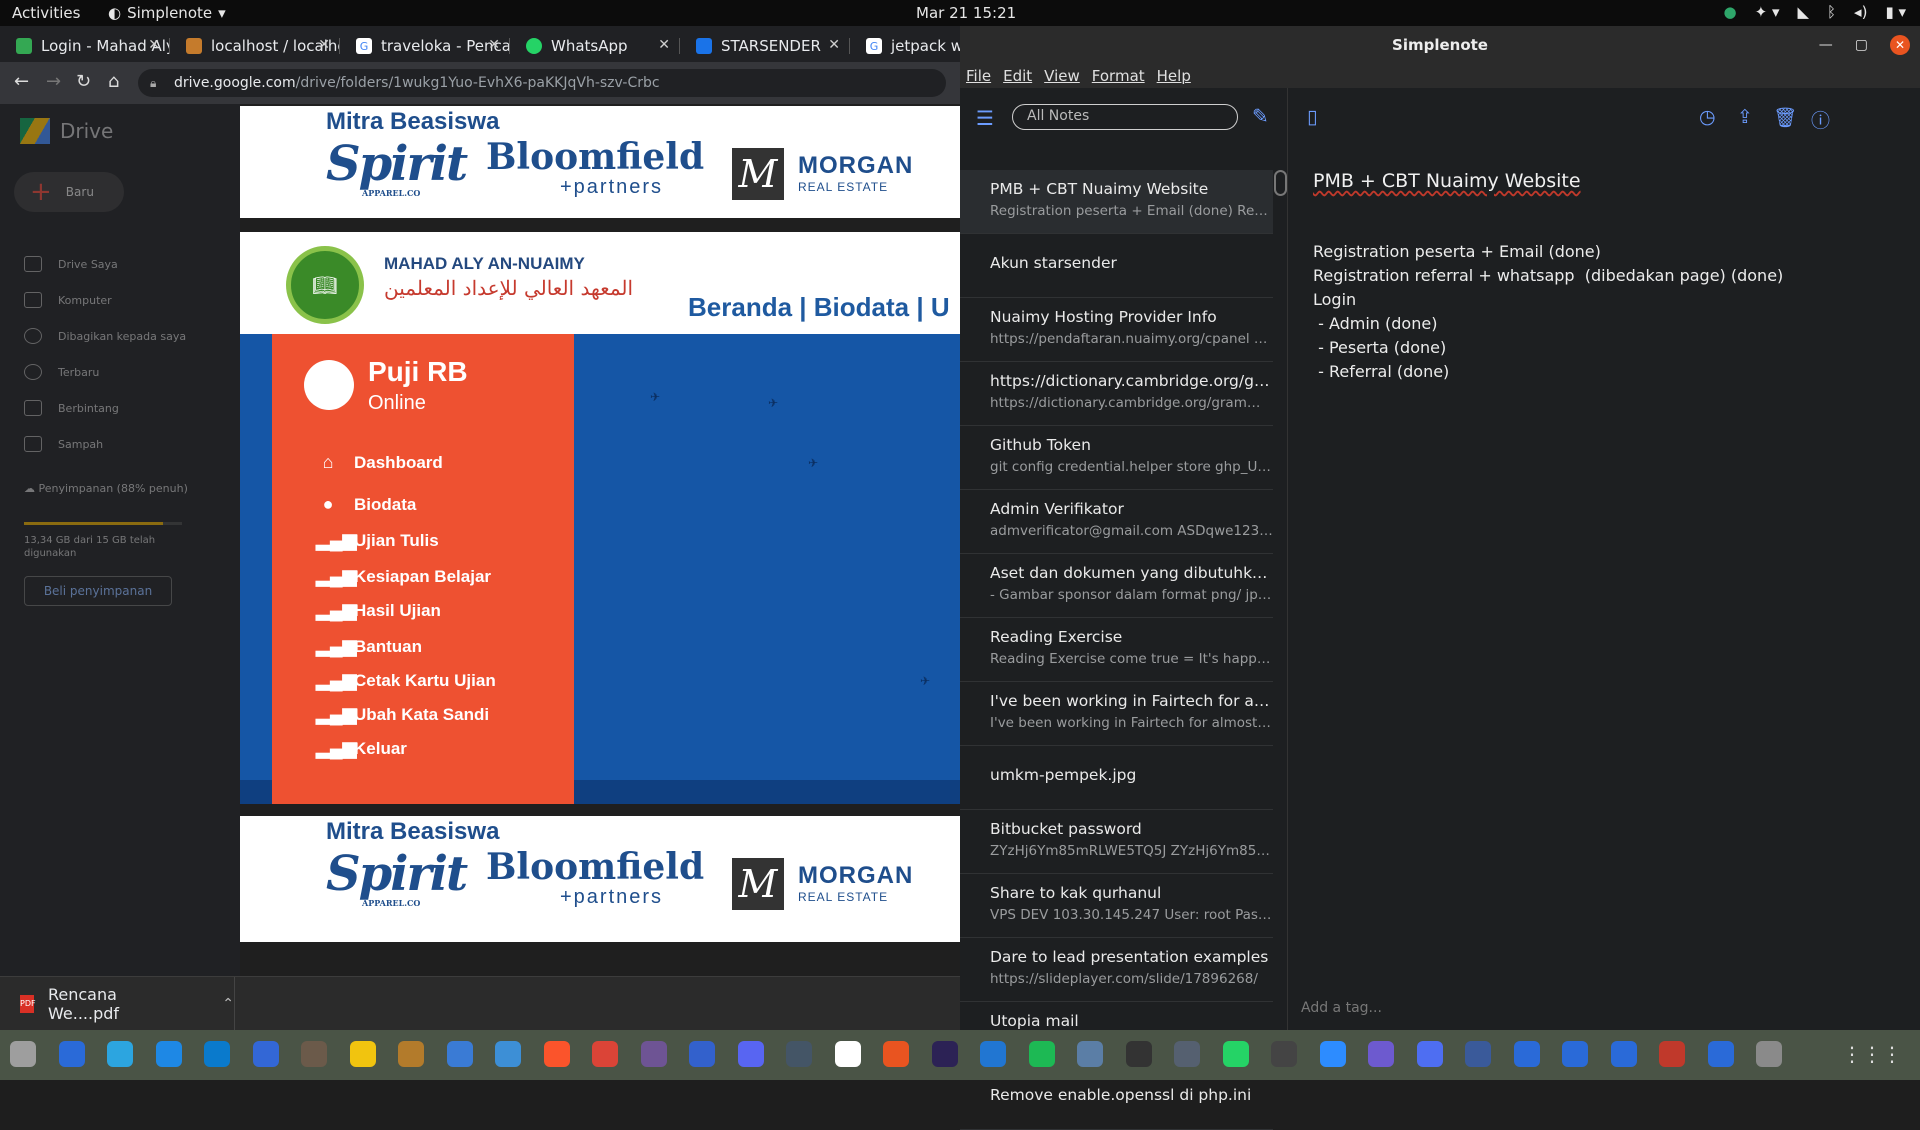 This screenshot has height=1130, width=1920. Describe the element at coordinates (1138, 1054) in the screenshot. I see `figma-icon` at that location.